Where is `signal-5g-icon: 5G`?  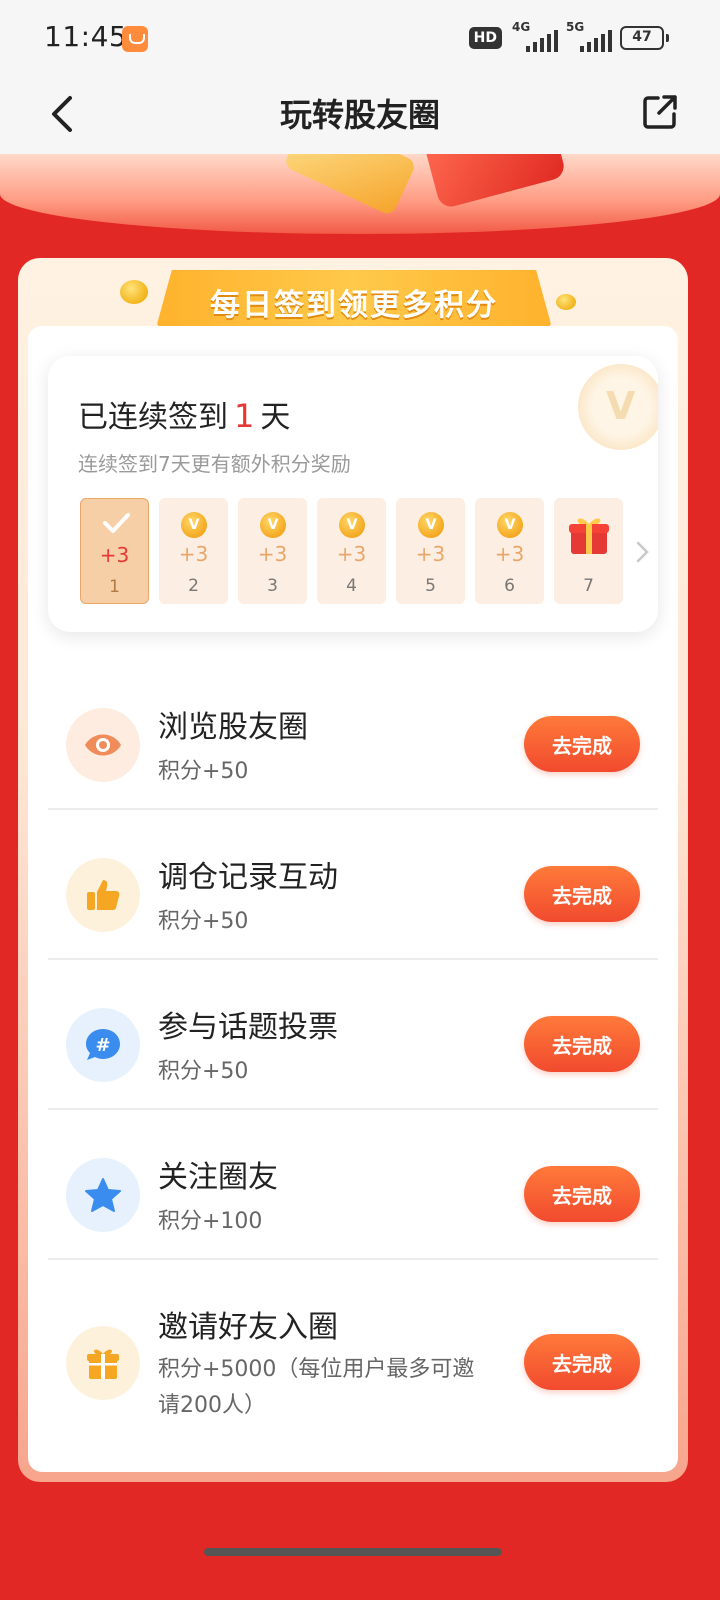 signal-5g-icon: 5G is located at coordinates (589, 36).